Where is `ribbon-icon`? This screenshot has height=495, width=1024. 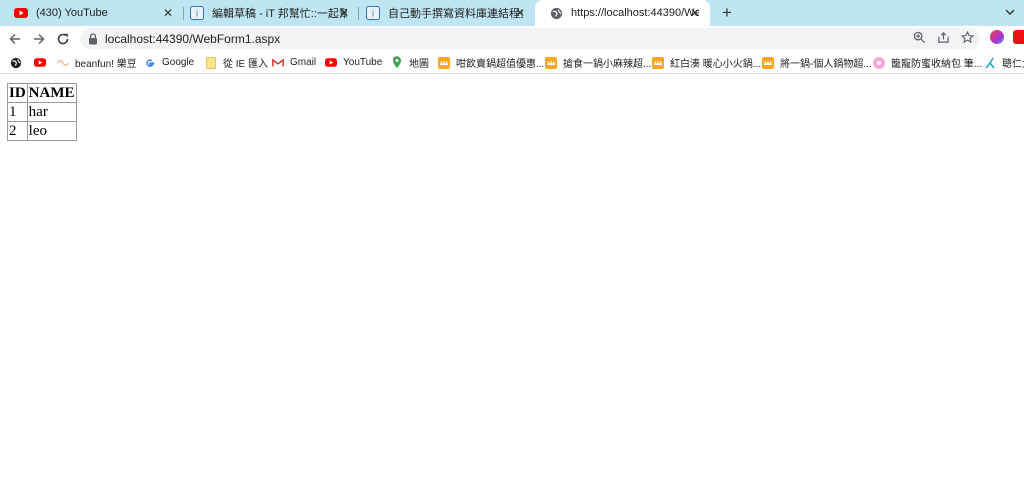 ribbon-icon is located at coordinates (990, 63).